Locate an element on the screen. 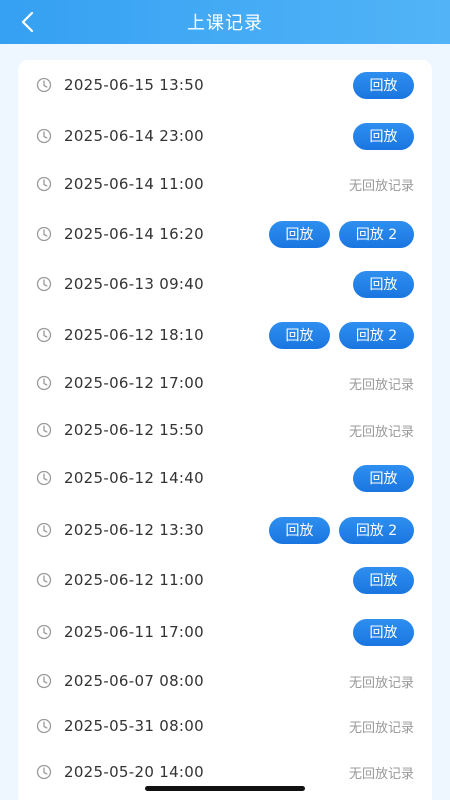 The image size is (450, 800). record-time: 2025-06-12 13:30 is located at coordinates (134, 530).